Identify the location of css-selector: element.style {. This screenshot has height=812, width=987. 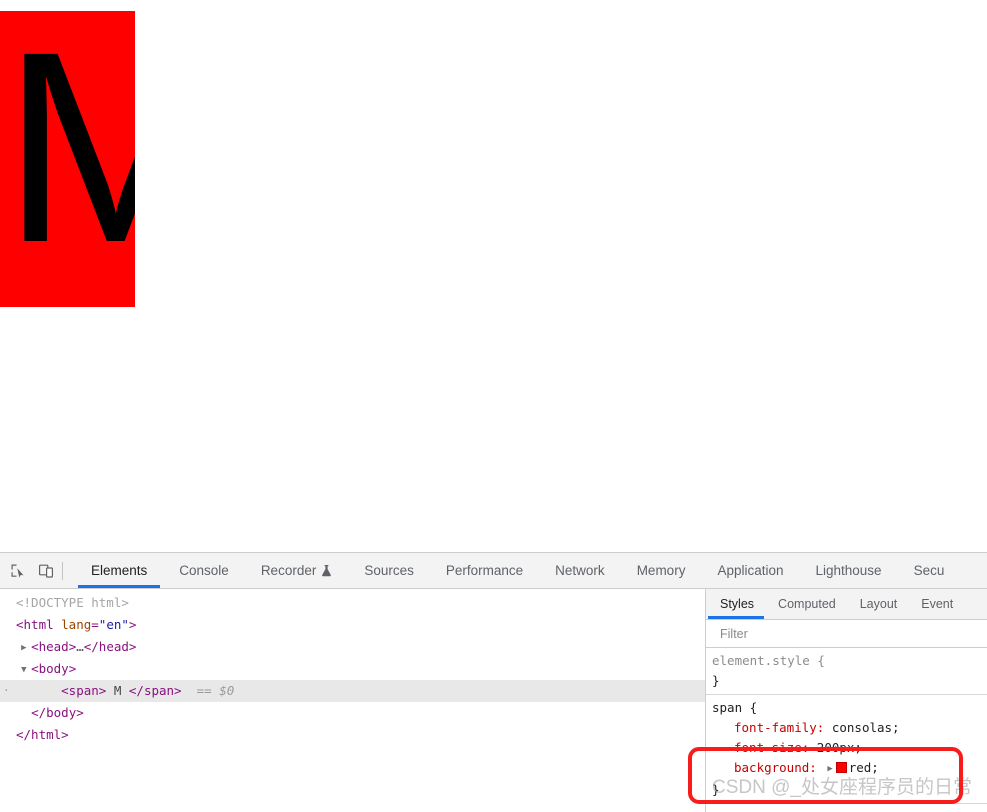
(849, 661).